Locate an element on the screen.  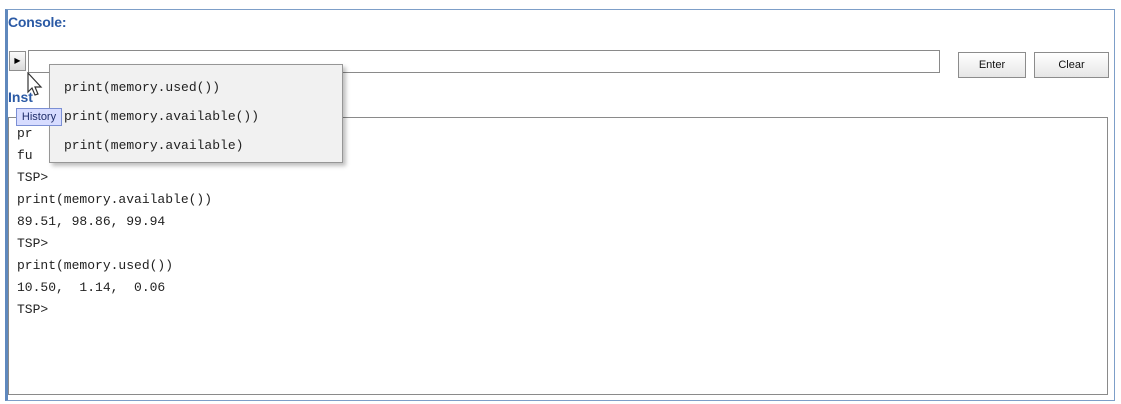
history-item: print(memory.available) is located at coordinates (196, 145).